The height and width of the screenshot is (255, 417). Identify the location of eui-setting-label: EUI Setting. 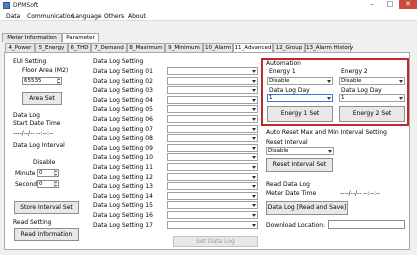
(30, 61).